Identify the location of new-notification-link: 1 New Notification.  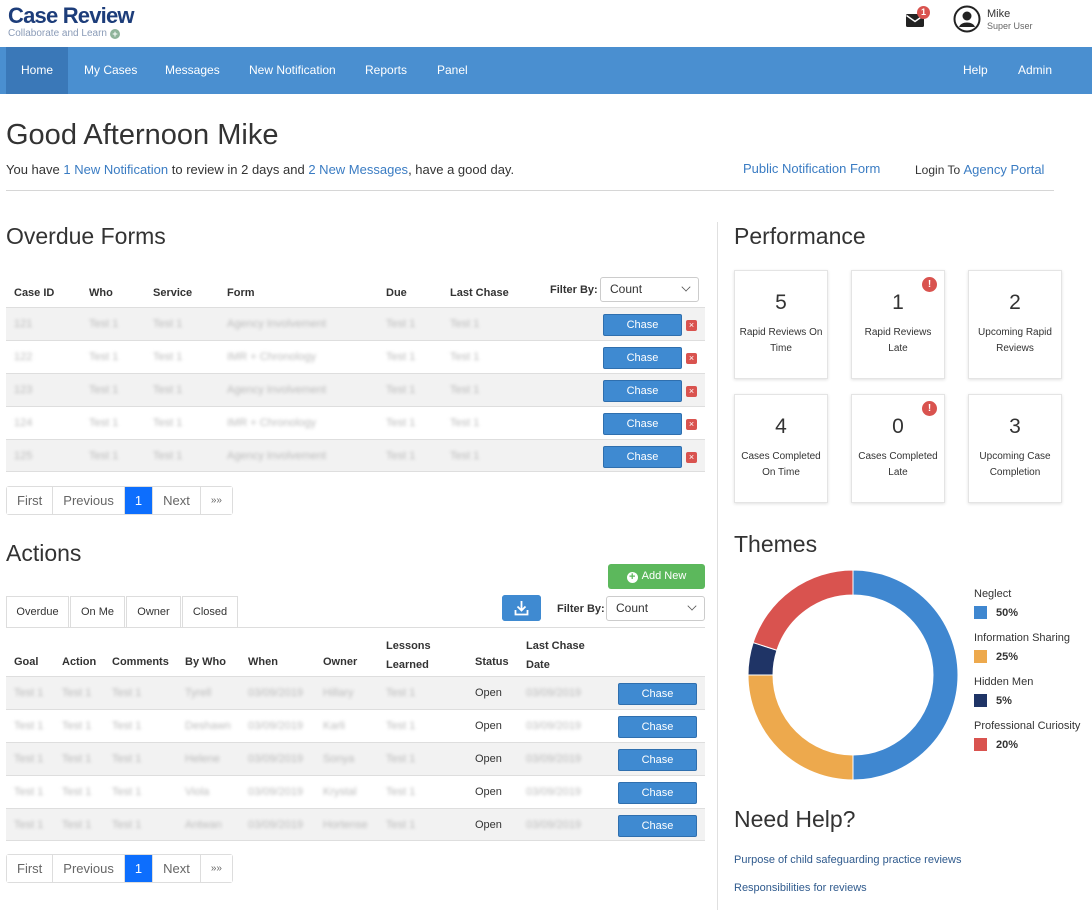
(115, 169).